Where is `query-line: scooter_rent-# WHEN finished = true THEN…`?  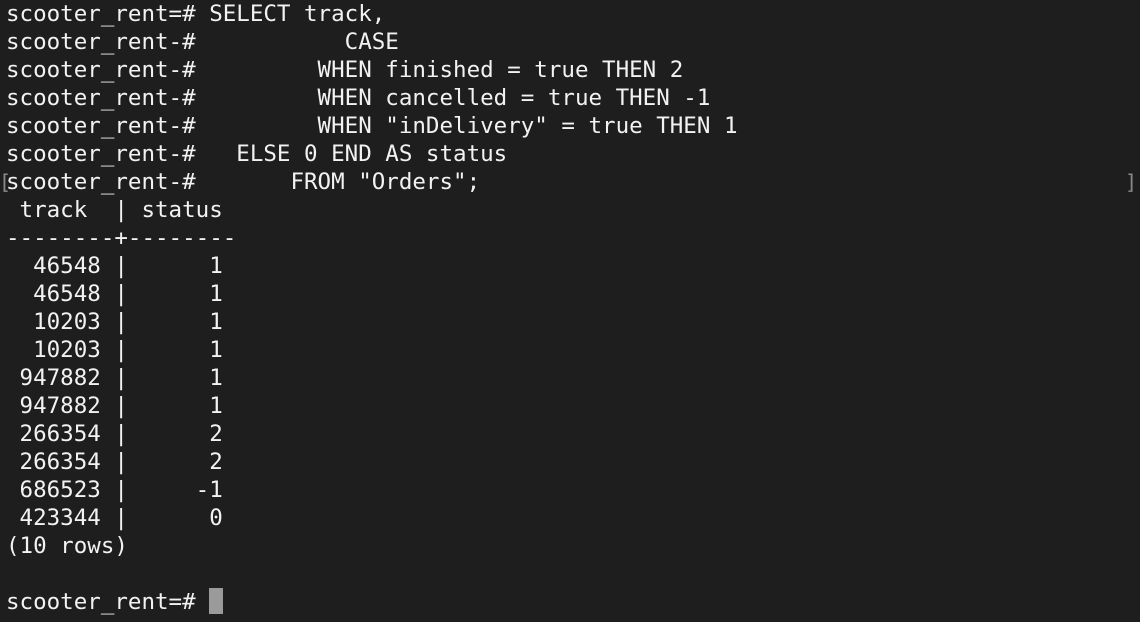 query-line: scooter_rent-# WHEN finished = true THEN… is located at coordinates (345, 70).